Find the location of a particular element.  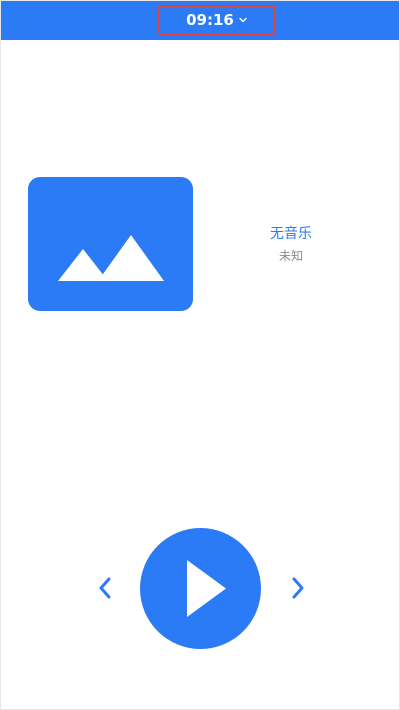

next-button is located at coordinates (297, 588).